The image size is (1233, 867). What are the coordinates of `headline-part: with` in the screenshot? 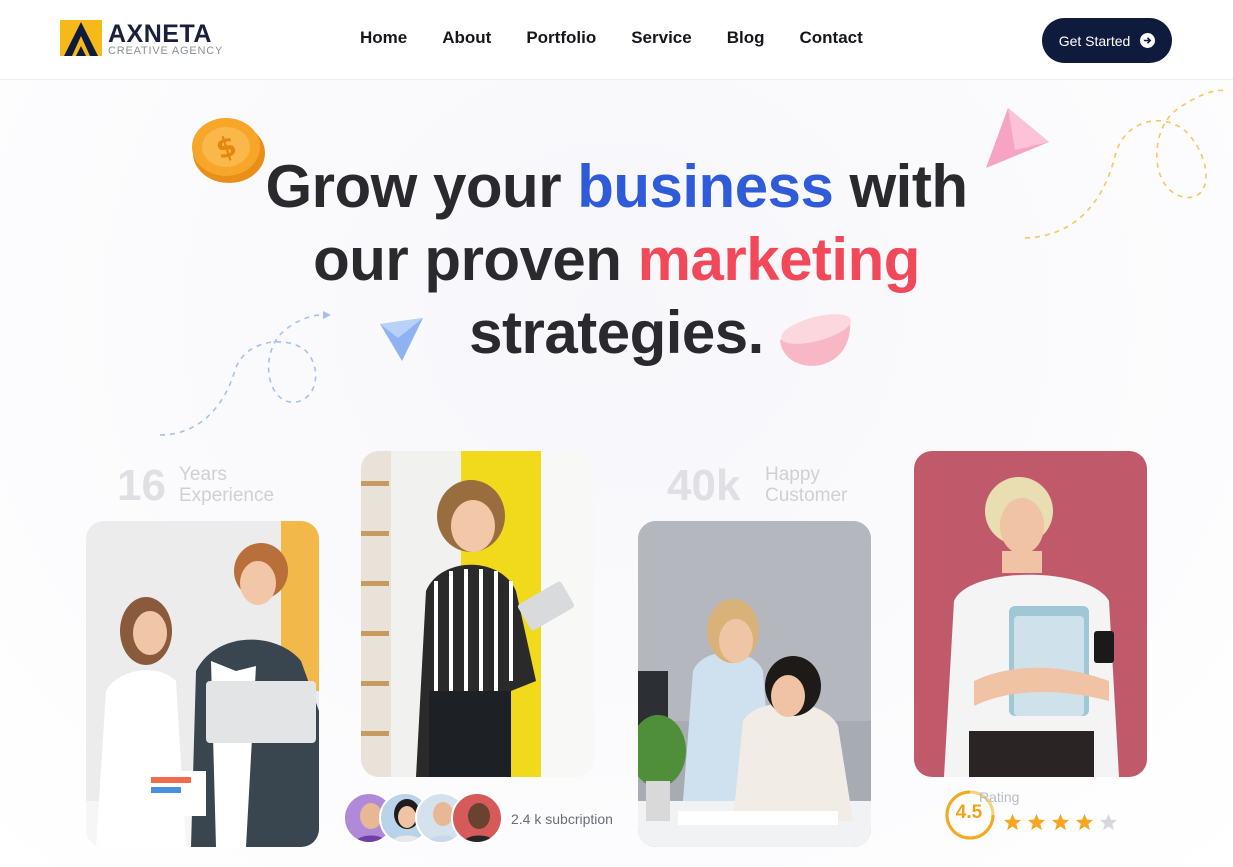 It's located at (908, 186).